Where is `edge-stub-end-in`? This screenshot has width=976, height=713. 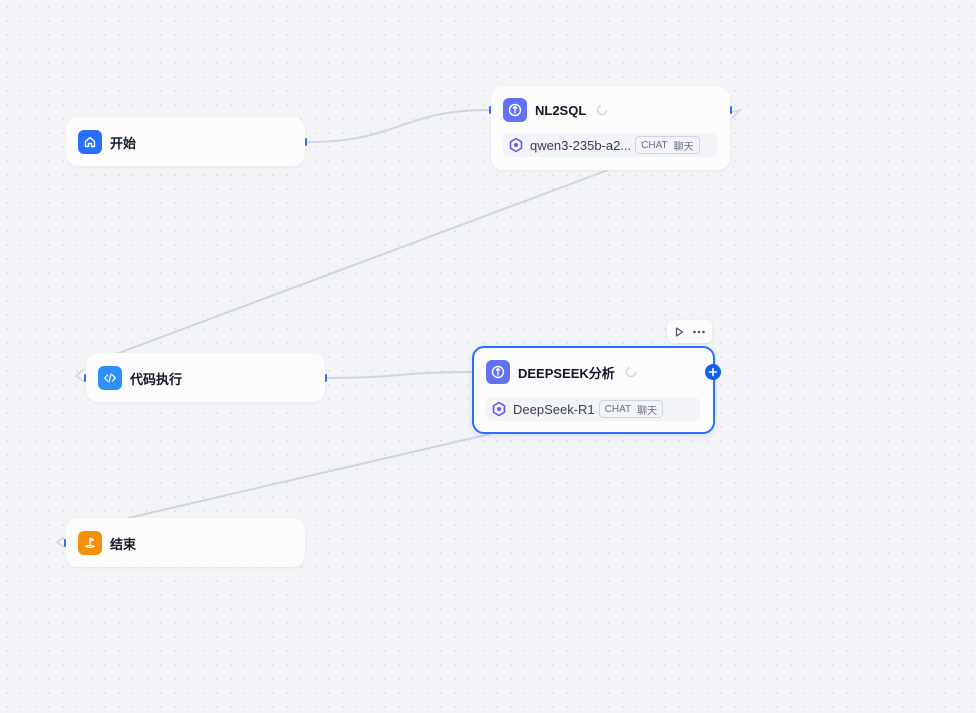 edge-stub-end-in is located at coordinates (60, 542).